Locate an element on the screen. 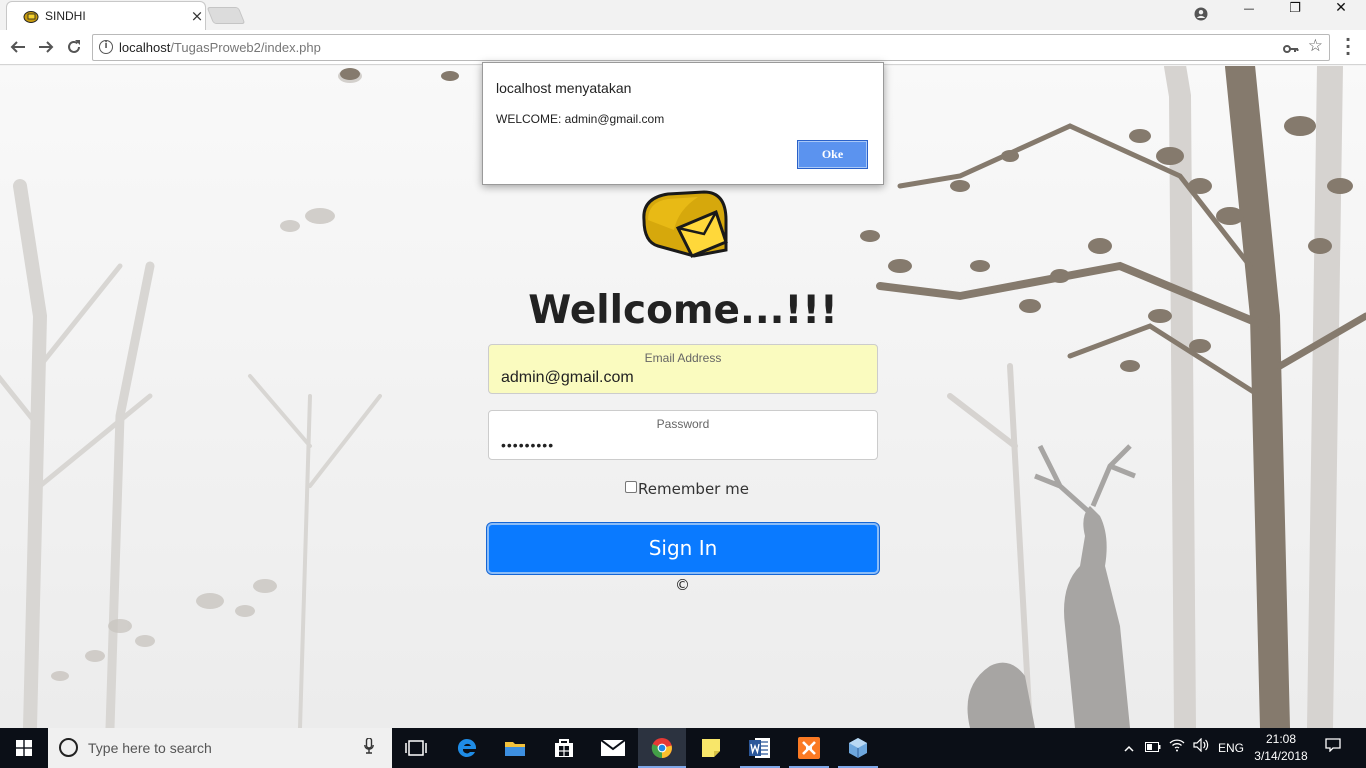 Image resolution: width=1366 pixels, height=768 pixels. new-tab-button is located at coordinates (226, 15).